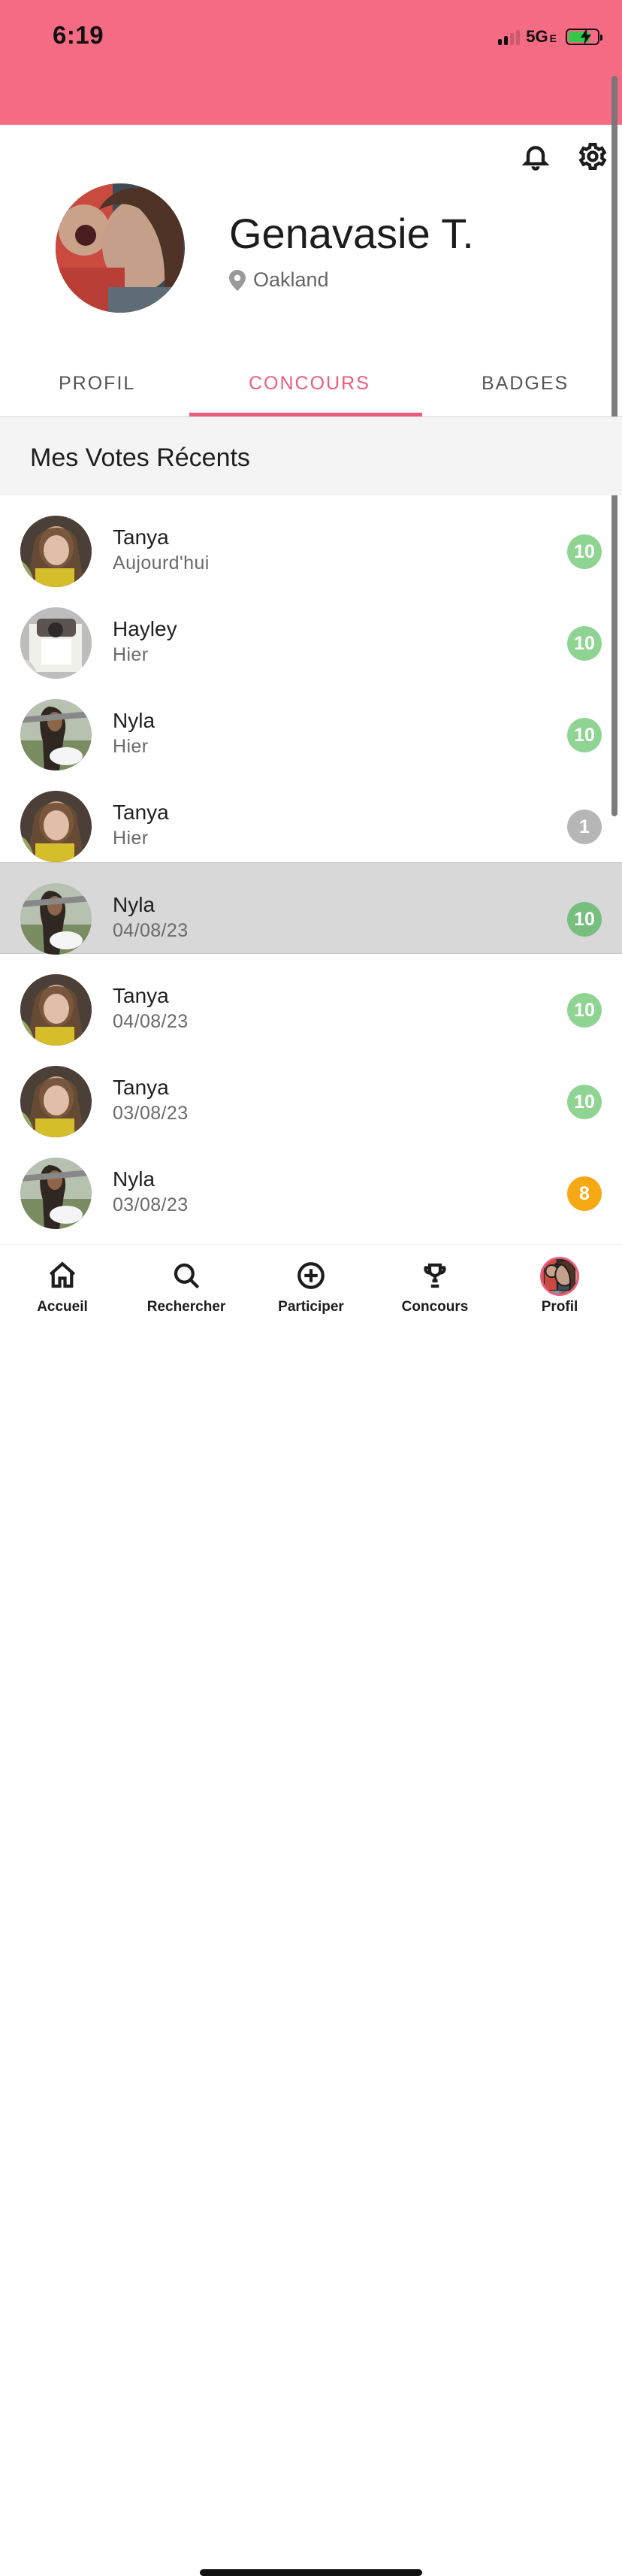  I want to click on trophy-icon, so click(435, 1275).